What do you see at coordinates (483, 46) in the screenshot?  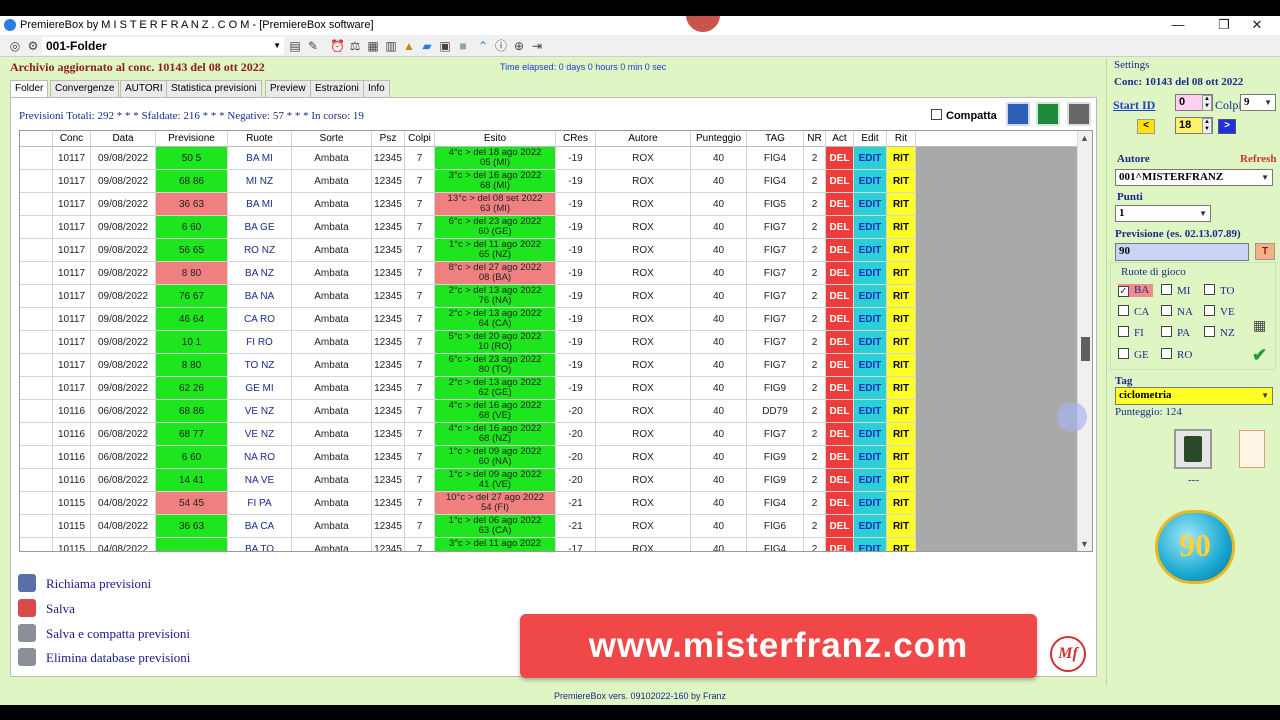 I see `chart-icon: ⌃` at bounding box center [483, 46].